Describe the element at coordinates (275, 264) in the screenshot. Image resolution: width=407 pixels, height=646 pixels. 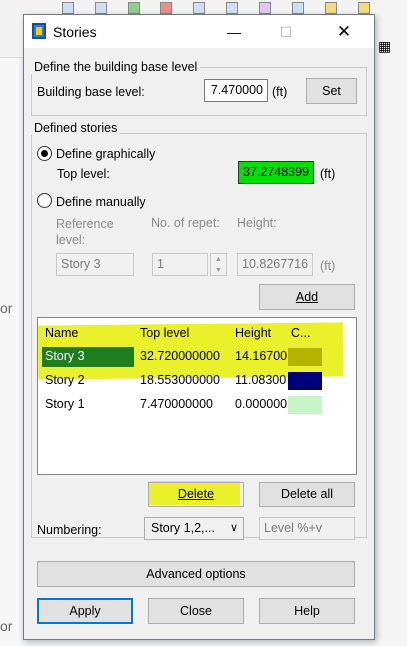
I see `height-input: 10.8267716` at that location.